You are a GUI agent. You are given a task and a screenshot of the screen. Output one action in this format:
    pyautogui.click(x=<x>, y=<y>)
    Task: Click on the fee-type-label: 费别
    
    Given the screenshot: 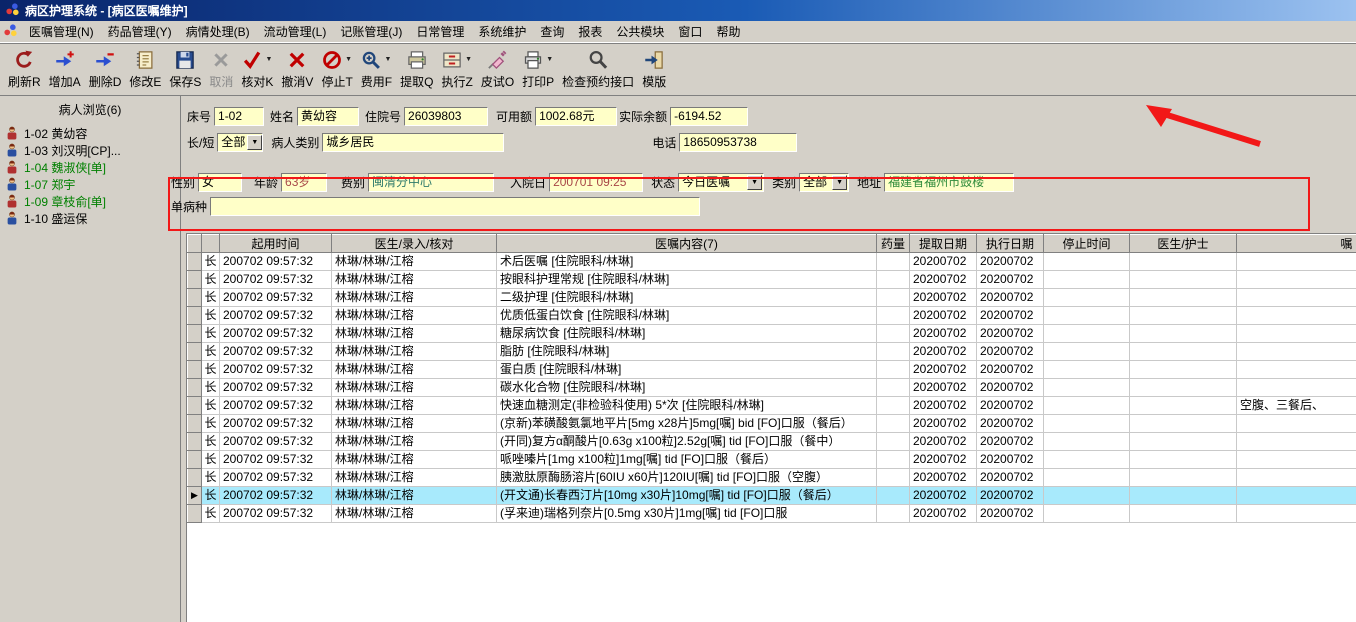 What is the action you would take?
    pyautogui.click(x=353, y=182)
    